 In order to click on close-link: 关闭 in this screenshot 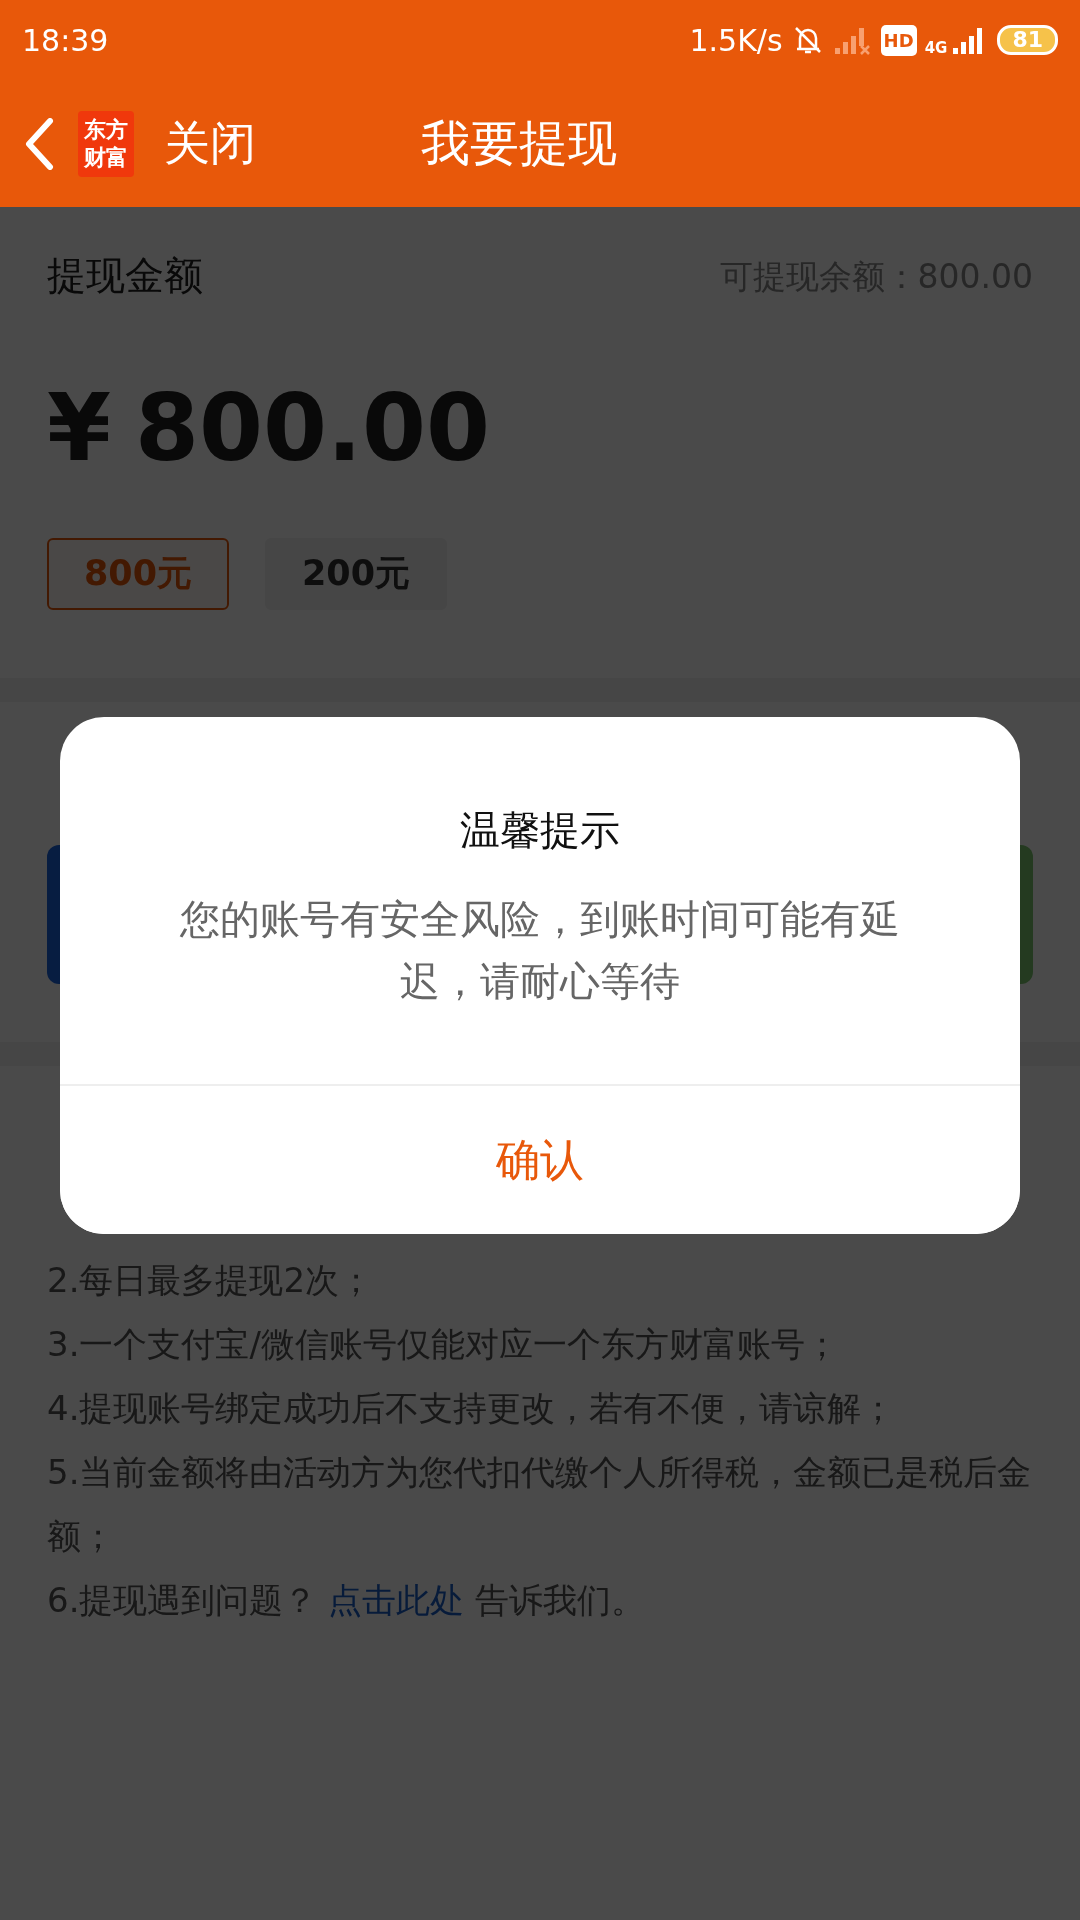, I will do `click(210, 143)`.